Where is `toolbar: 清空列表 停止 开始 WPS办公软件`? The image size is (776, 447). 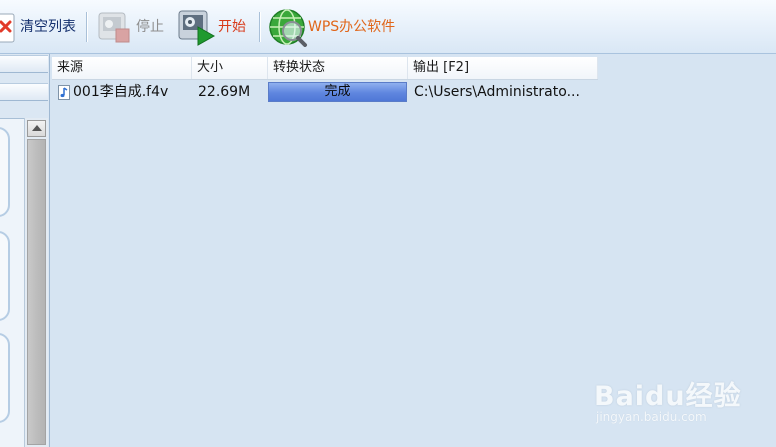 toolbar: 清空列表 停止 开始 WPS办公软件 is located at coordinates (388, 27).